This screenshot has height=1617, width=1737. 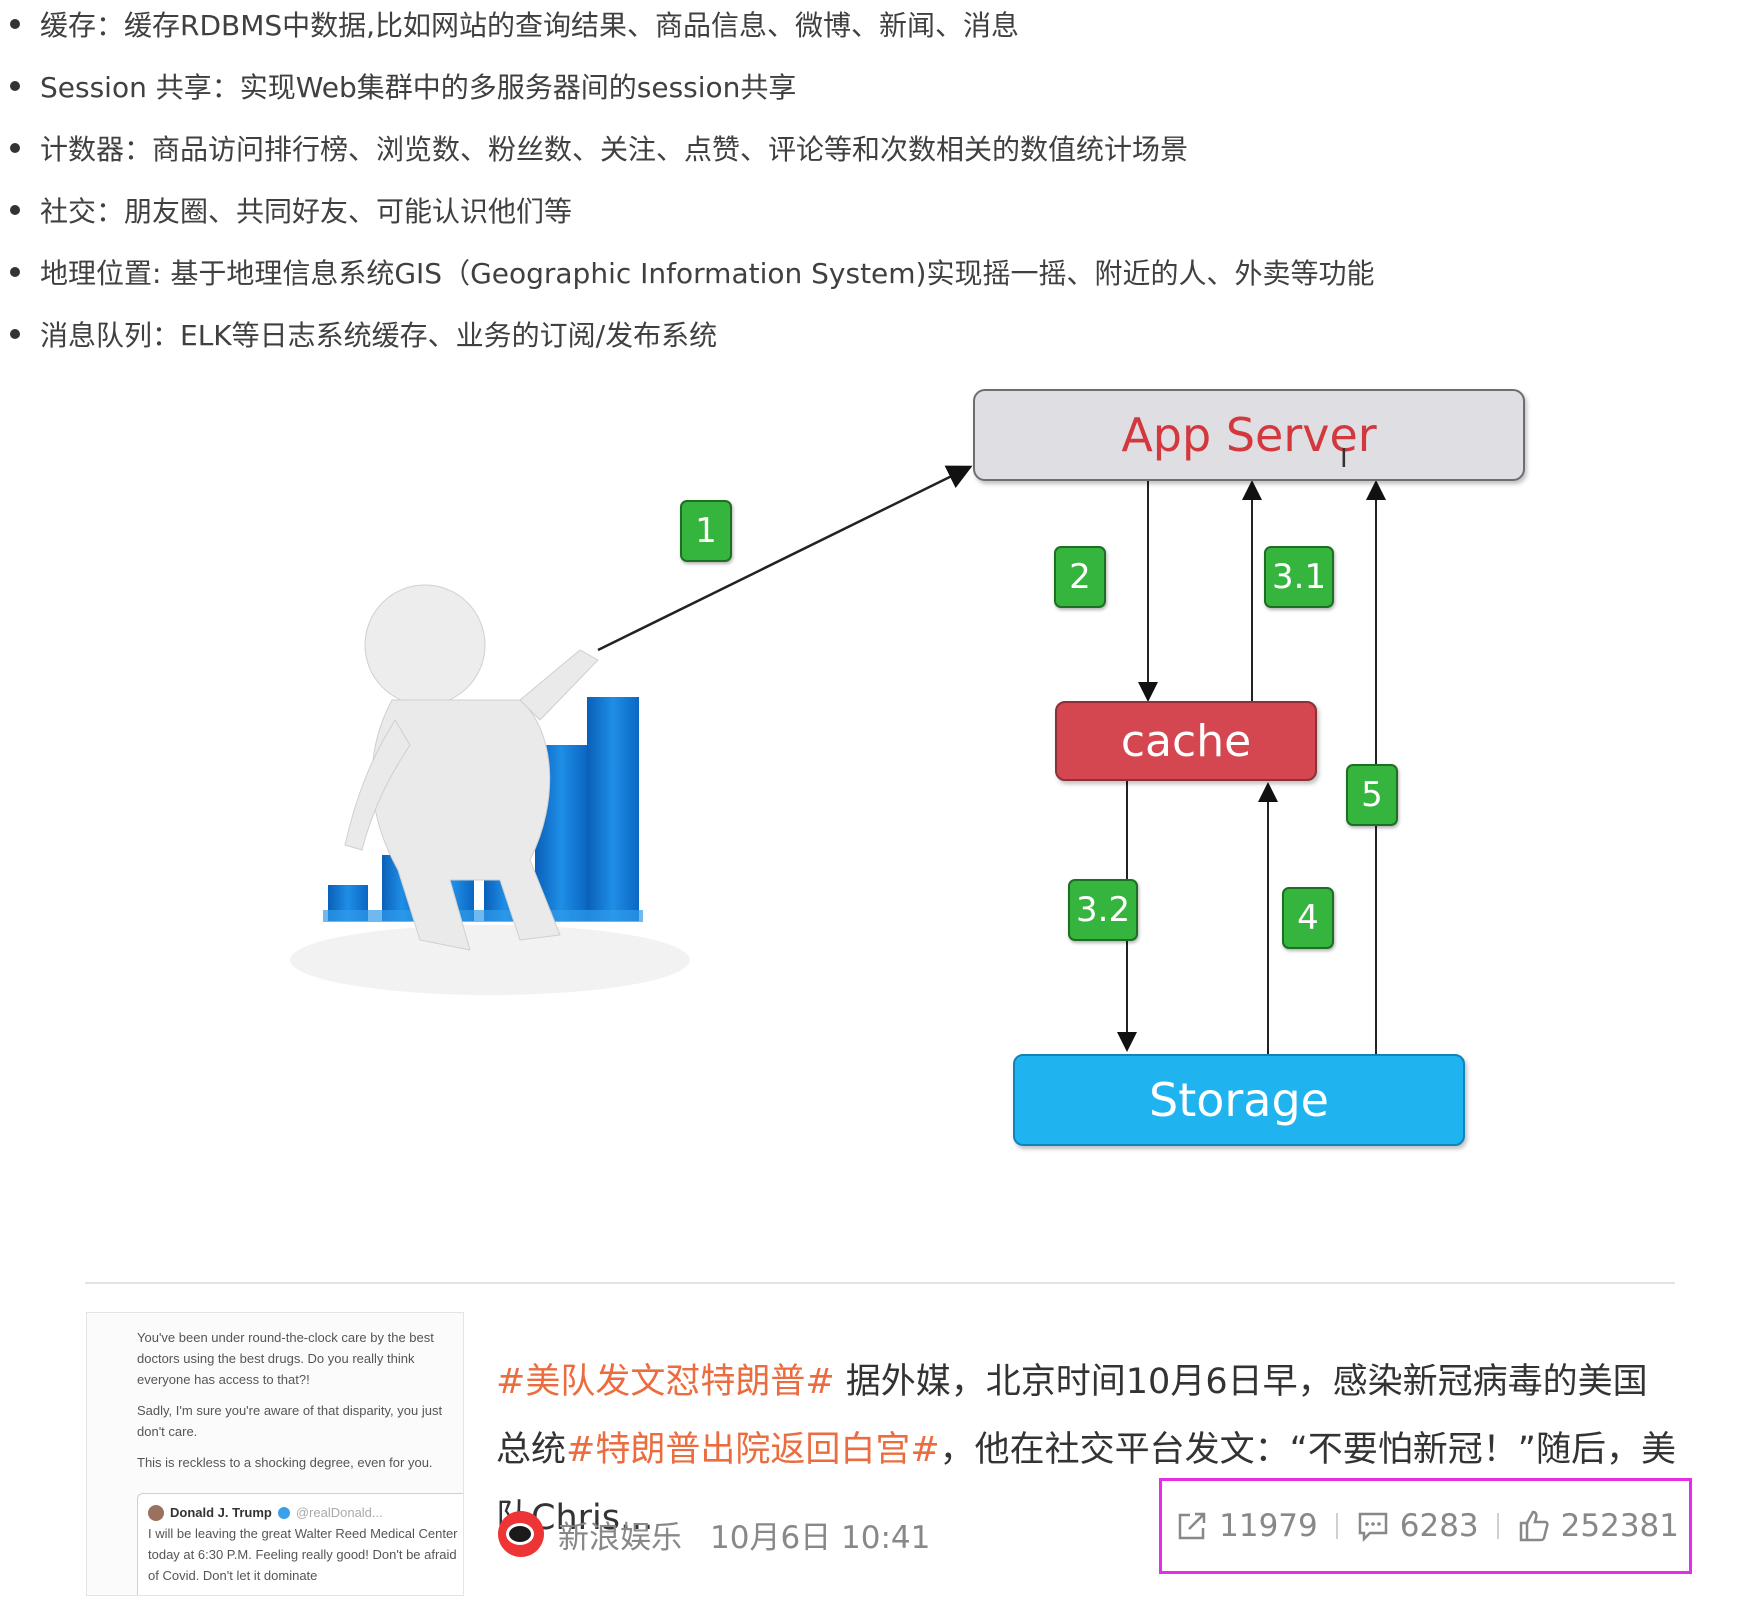 What do you see at coordinates (1080, 577) in the screenshot?
I see `step-label-2: 2` at bounding box center [1080, 577].